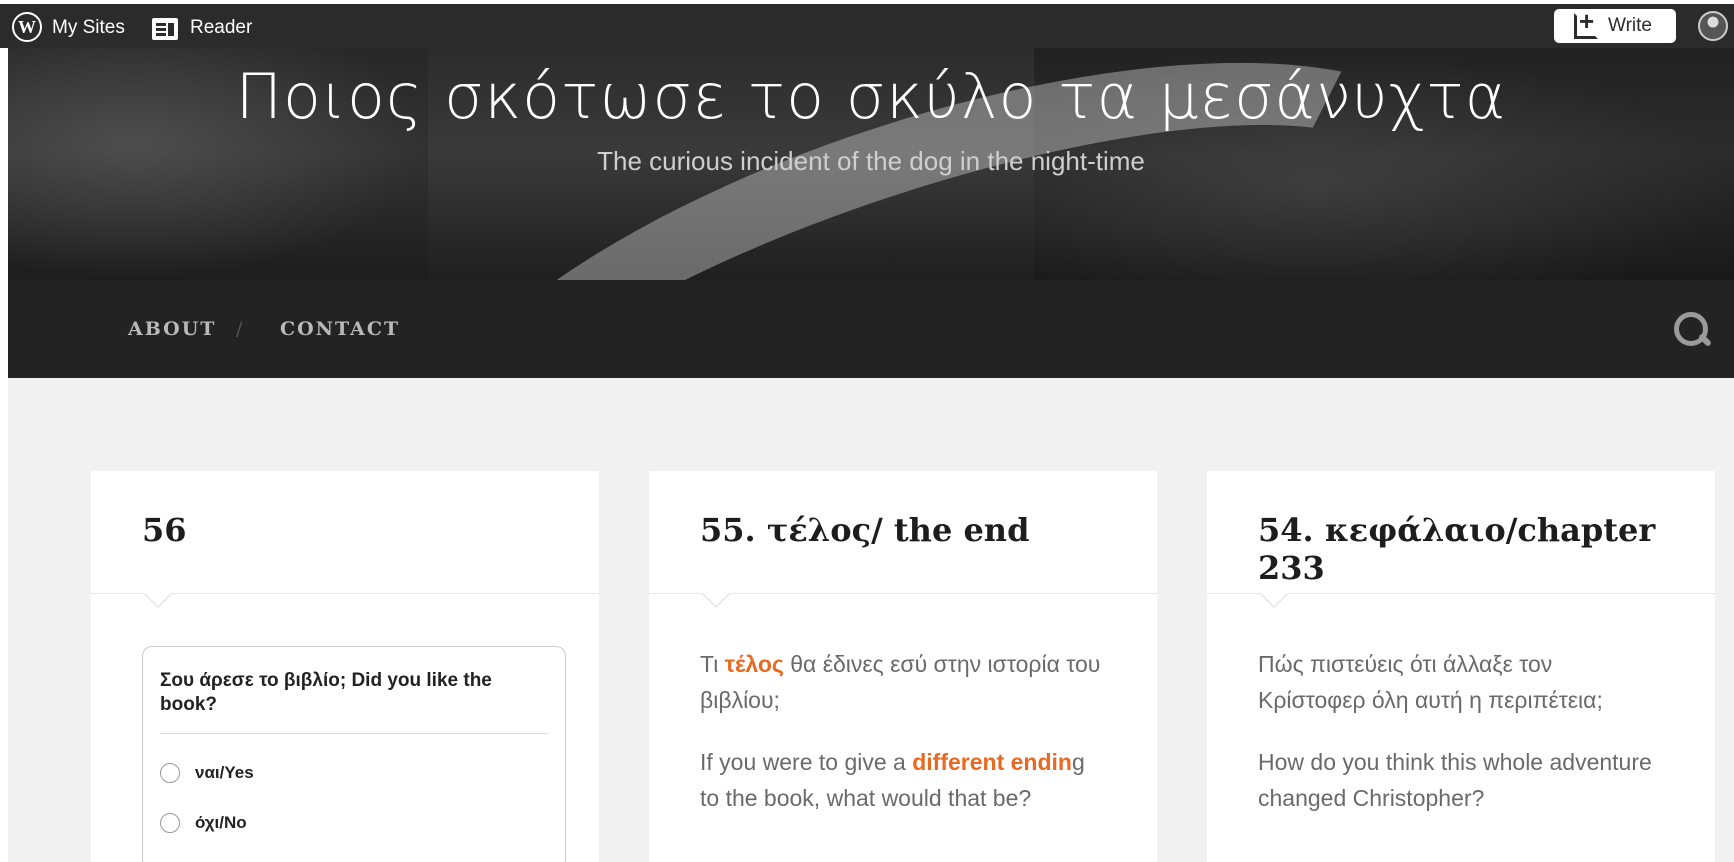 The height and width of the screenshot is (862, 1734). Describe the element at coordinates (1713, 26) in the screenshot. I see `avatar` at that location.